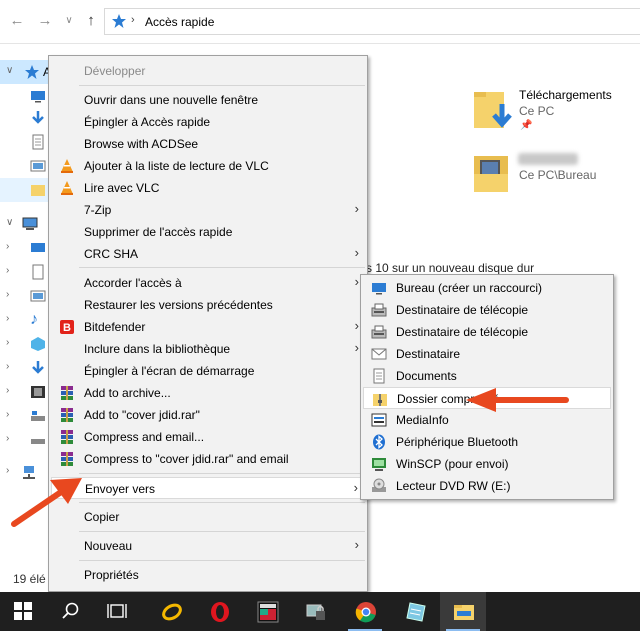 The width and height of the screenshot is (640, 631). Describe the element at coordinates (25, 224) in the screenshot. I see `nav-this-pc: ∨` at that location.